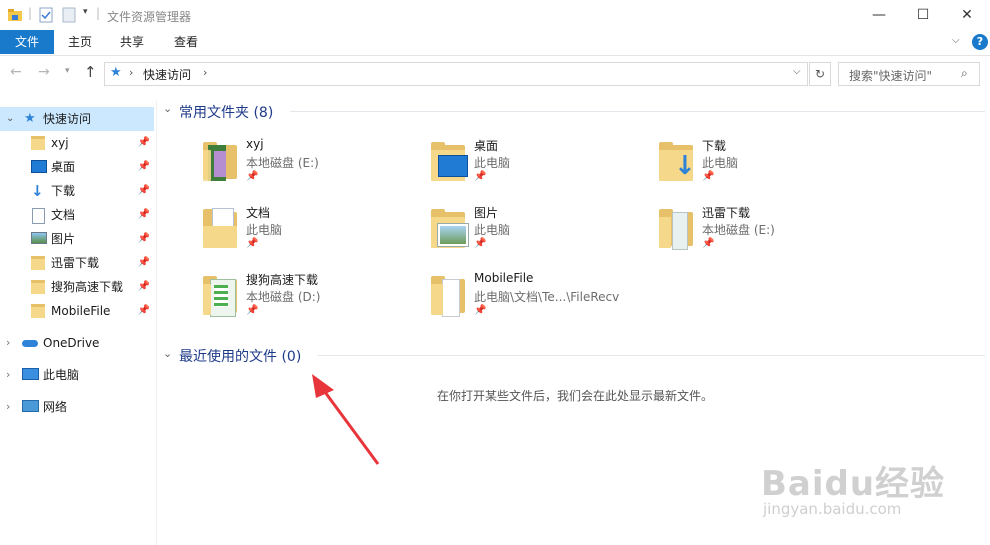  I want to click on customize-toolbar-icon: ▾, so click(85, 12).